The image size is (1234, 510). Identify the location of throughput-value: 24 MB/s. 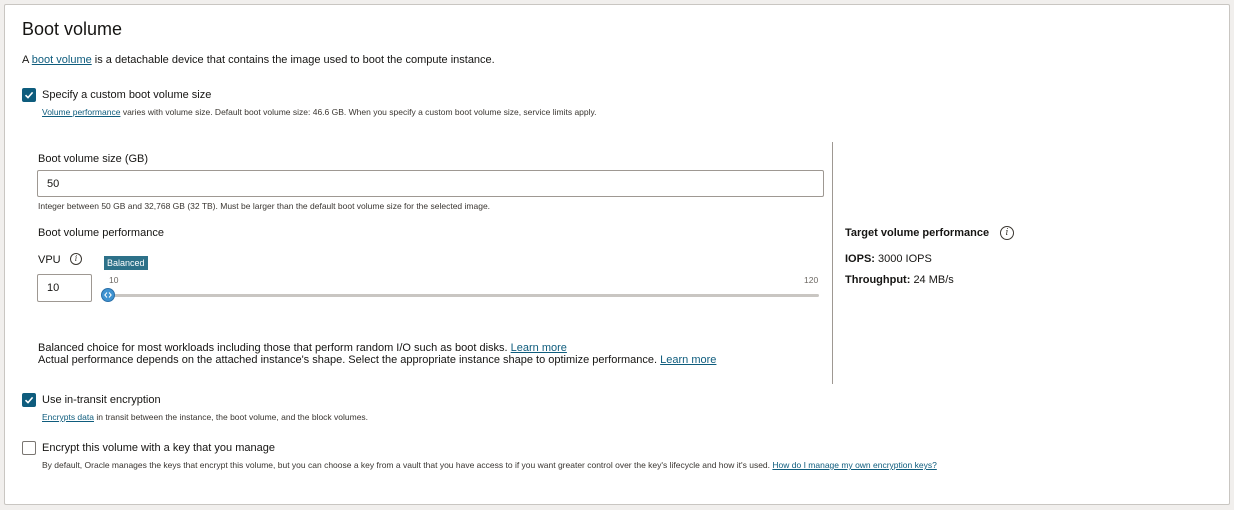
(933, 280).